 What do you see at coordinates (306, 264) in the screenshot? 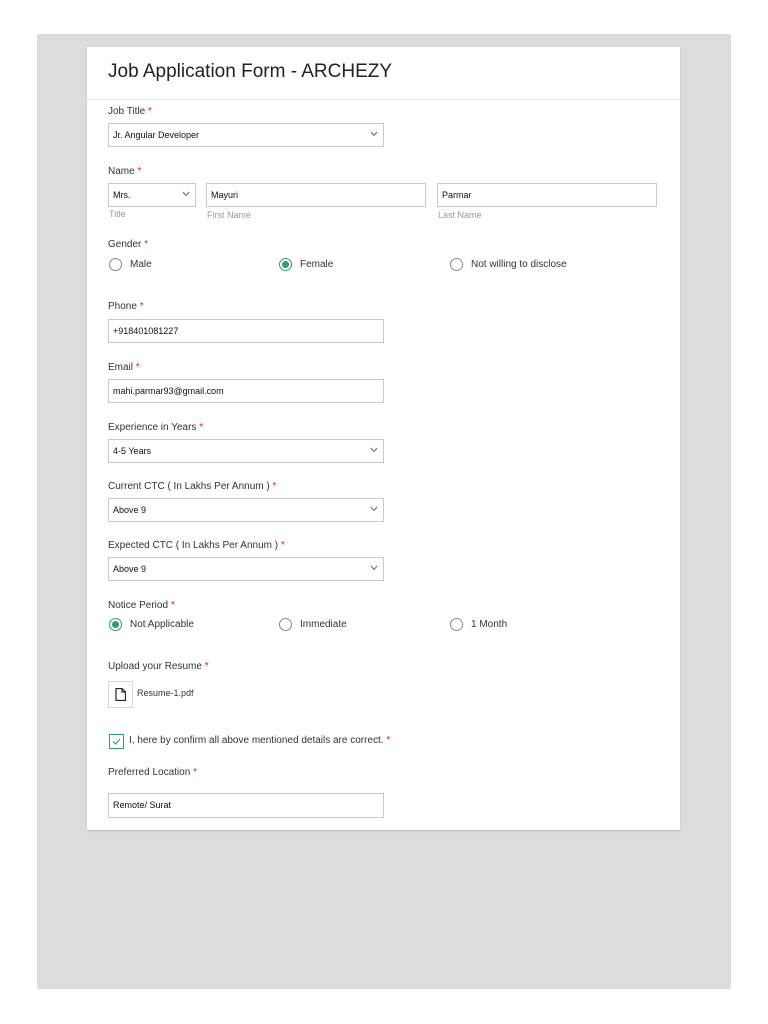
I see `gender-option-female: Female` at bounding box center [306, 264].